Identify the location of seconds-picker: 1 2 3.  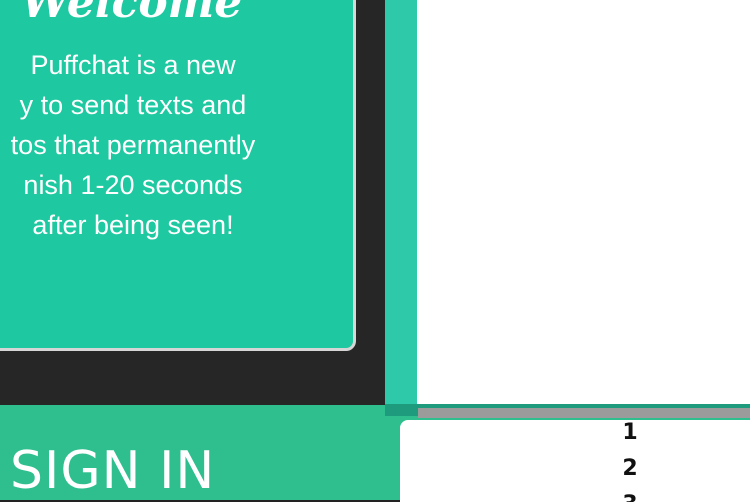
(575, 461).